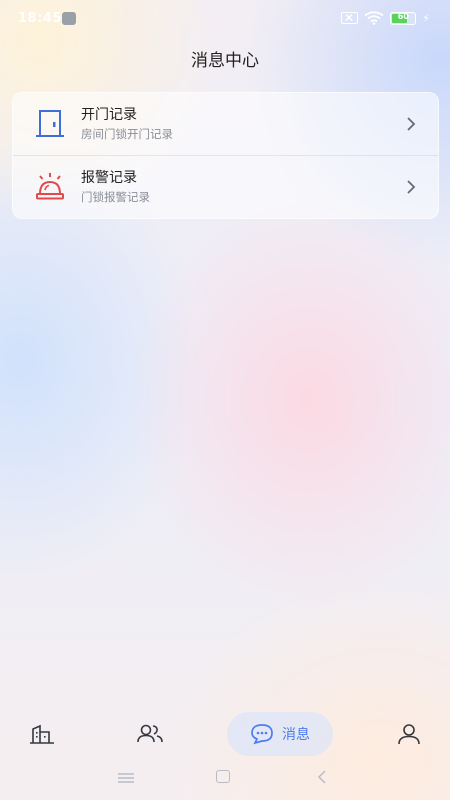 This screenshot has height=800, width=450. Describe the element at coordinates (109, 115) in the screenshot. I see `door-record-title: 开门记录` at that location.